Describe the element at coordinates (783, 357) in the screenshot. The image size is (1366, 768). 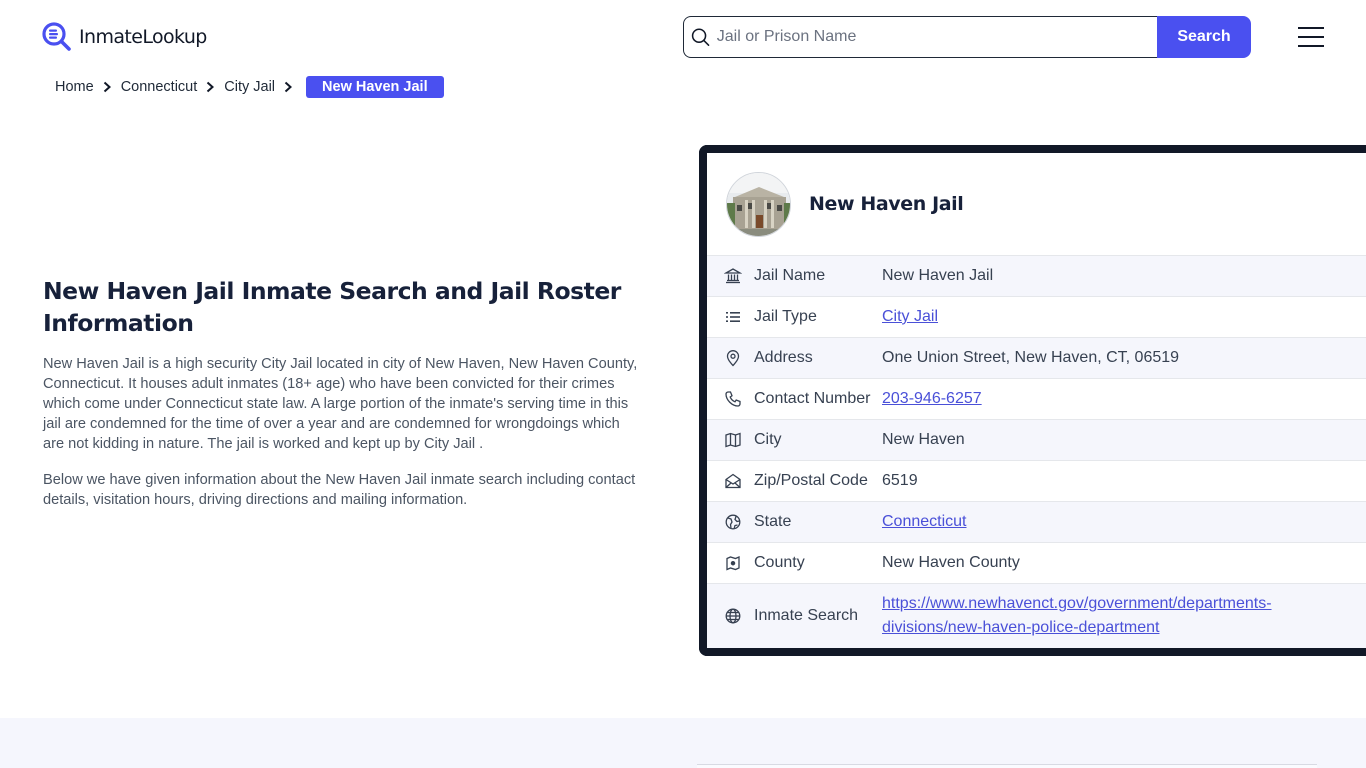
I see `row-label: Address` at that location.